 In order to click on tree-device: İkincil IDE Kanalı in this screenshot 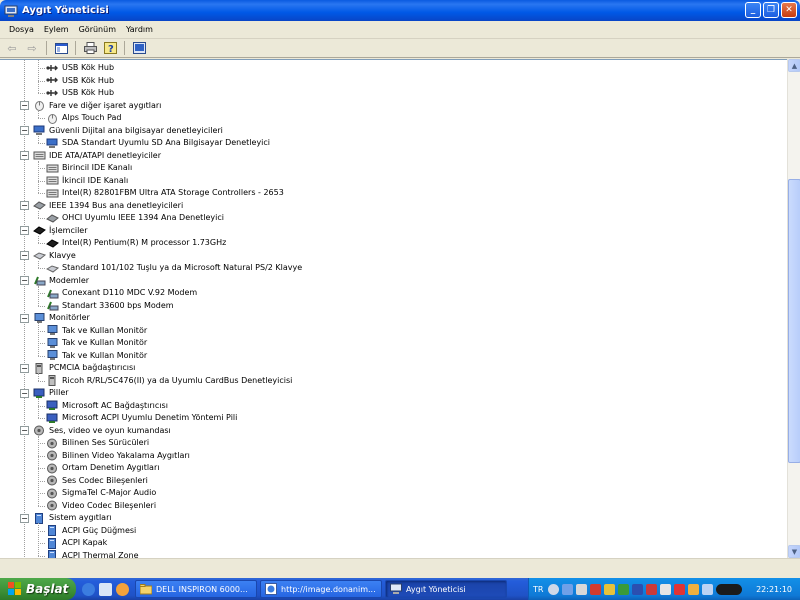, I will do `click(87, 181)`.